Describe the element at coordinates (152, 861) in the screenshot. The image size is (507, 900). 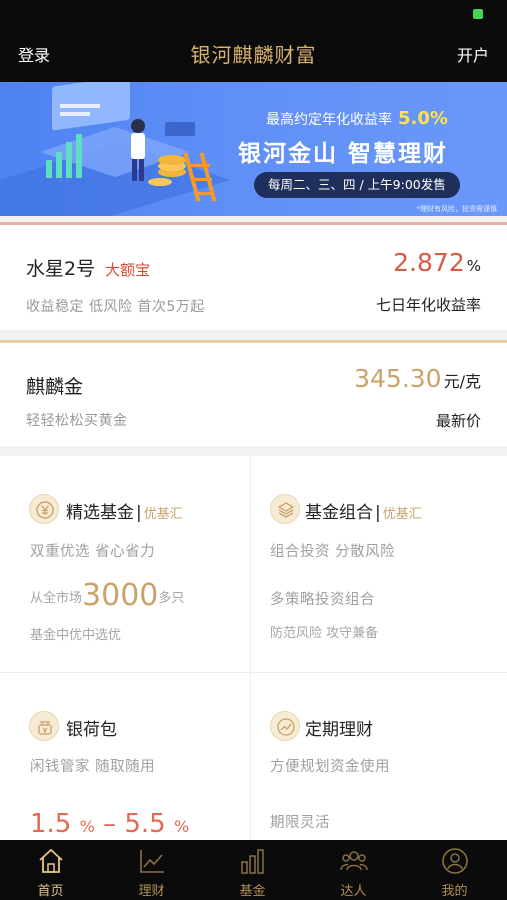
I see `chart-line-icon` at that location.